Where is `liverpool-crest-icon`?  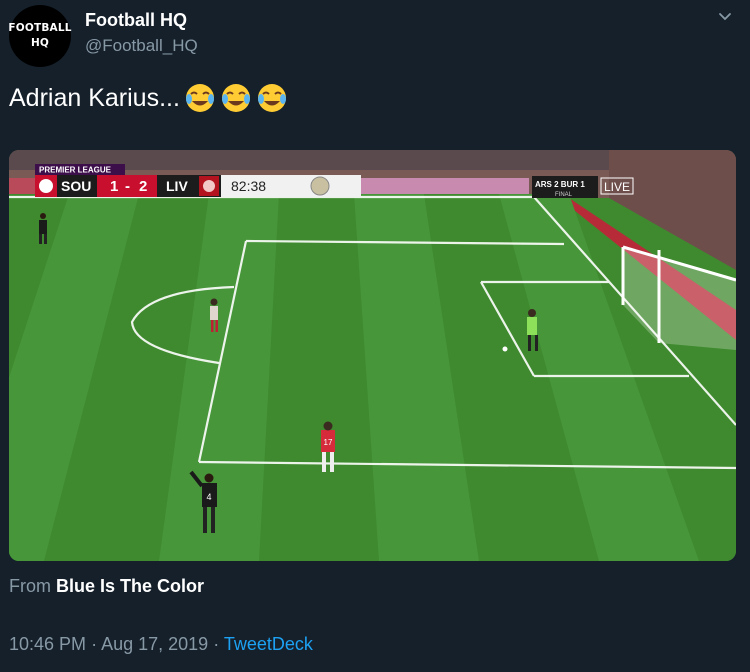 liverpool-crest-icon is located at coordinates (209, 186).